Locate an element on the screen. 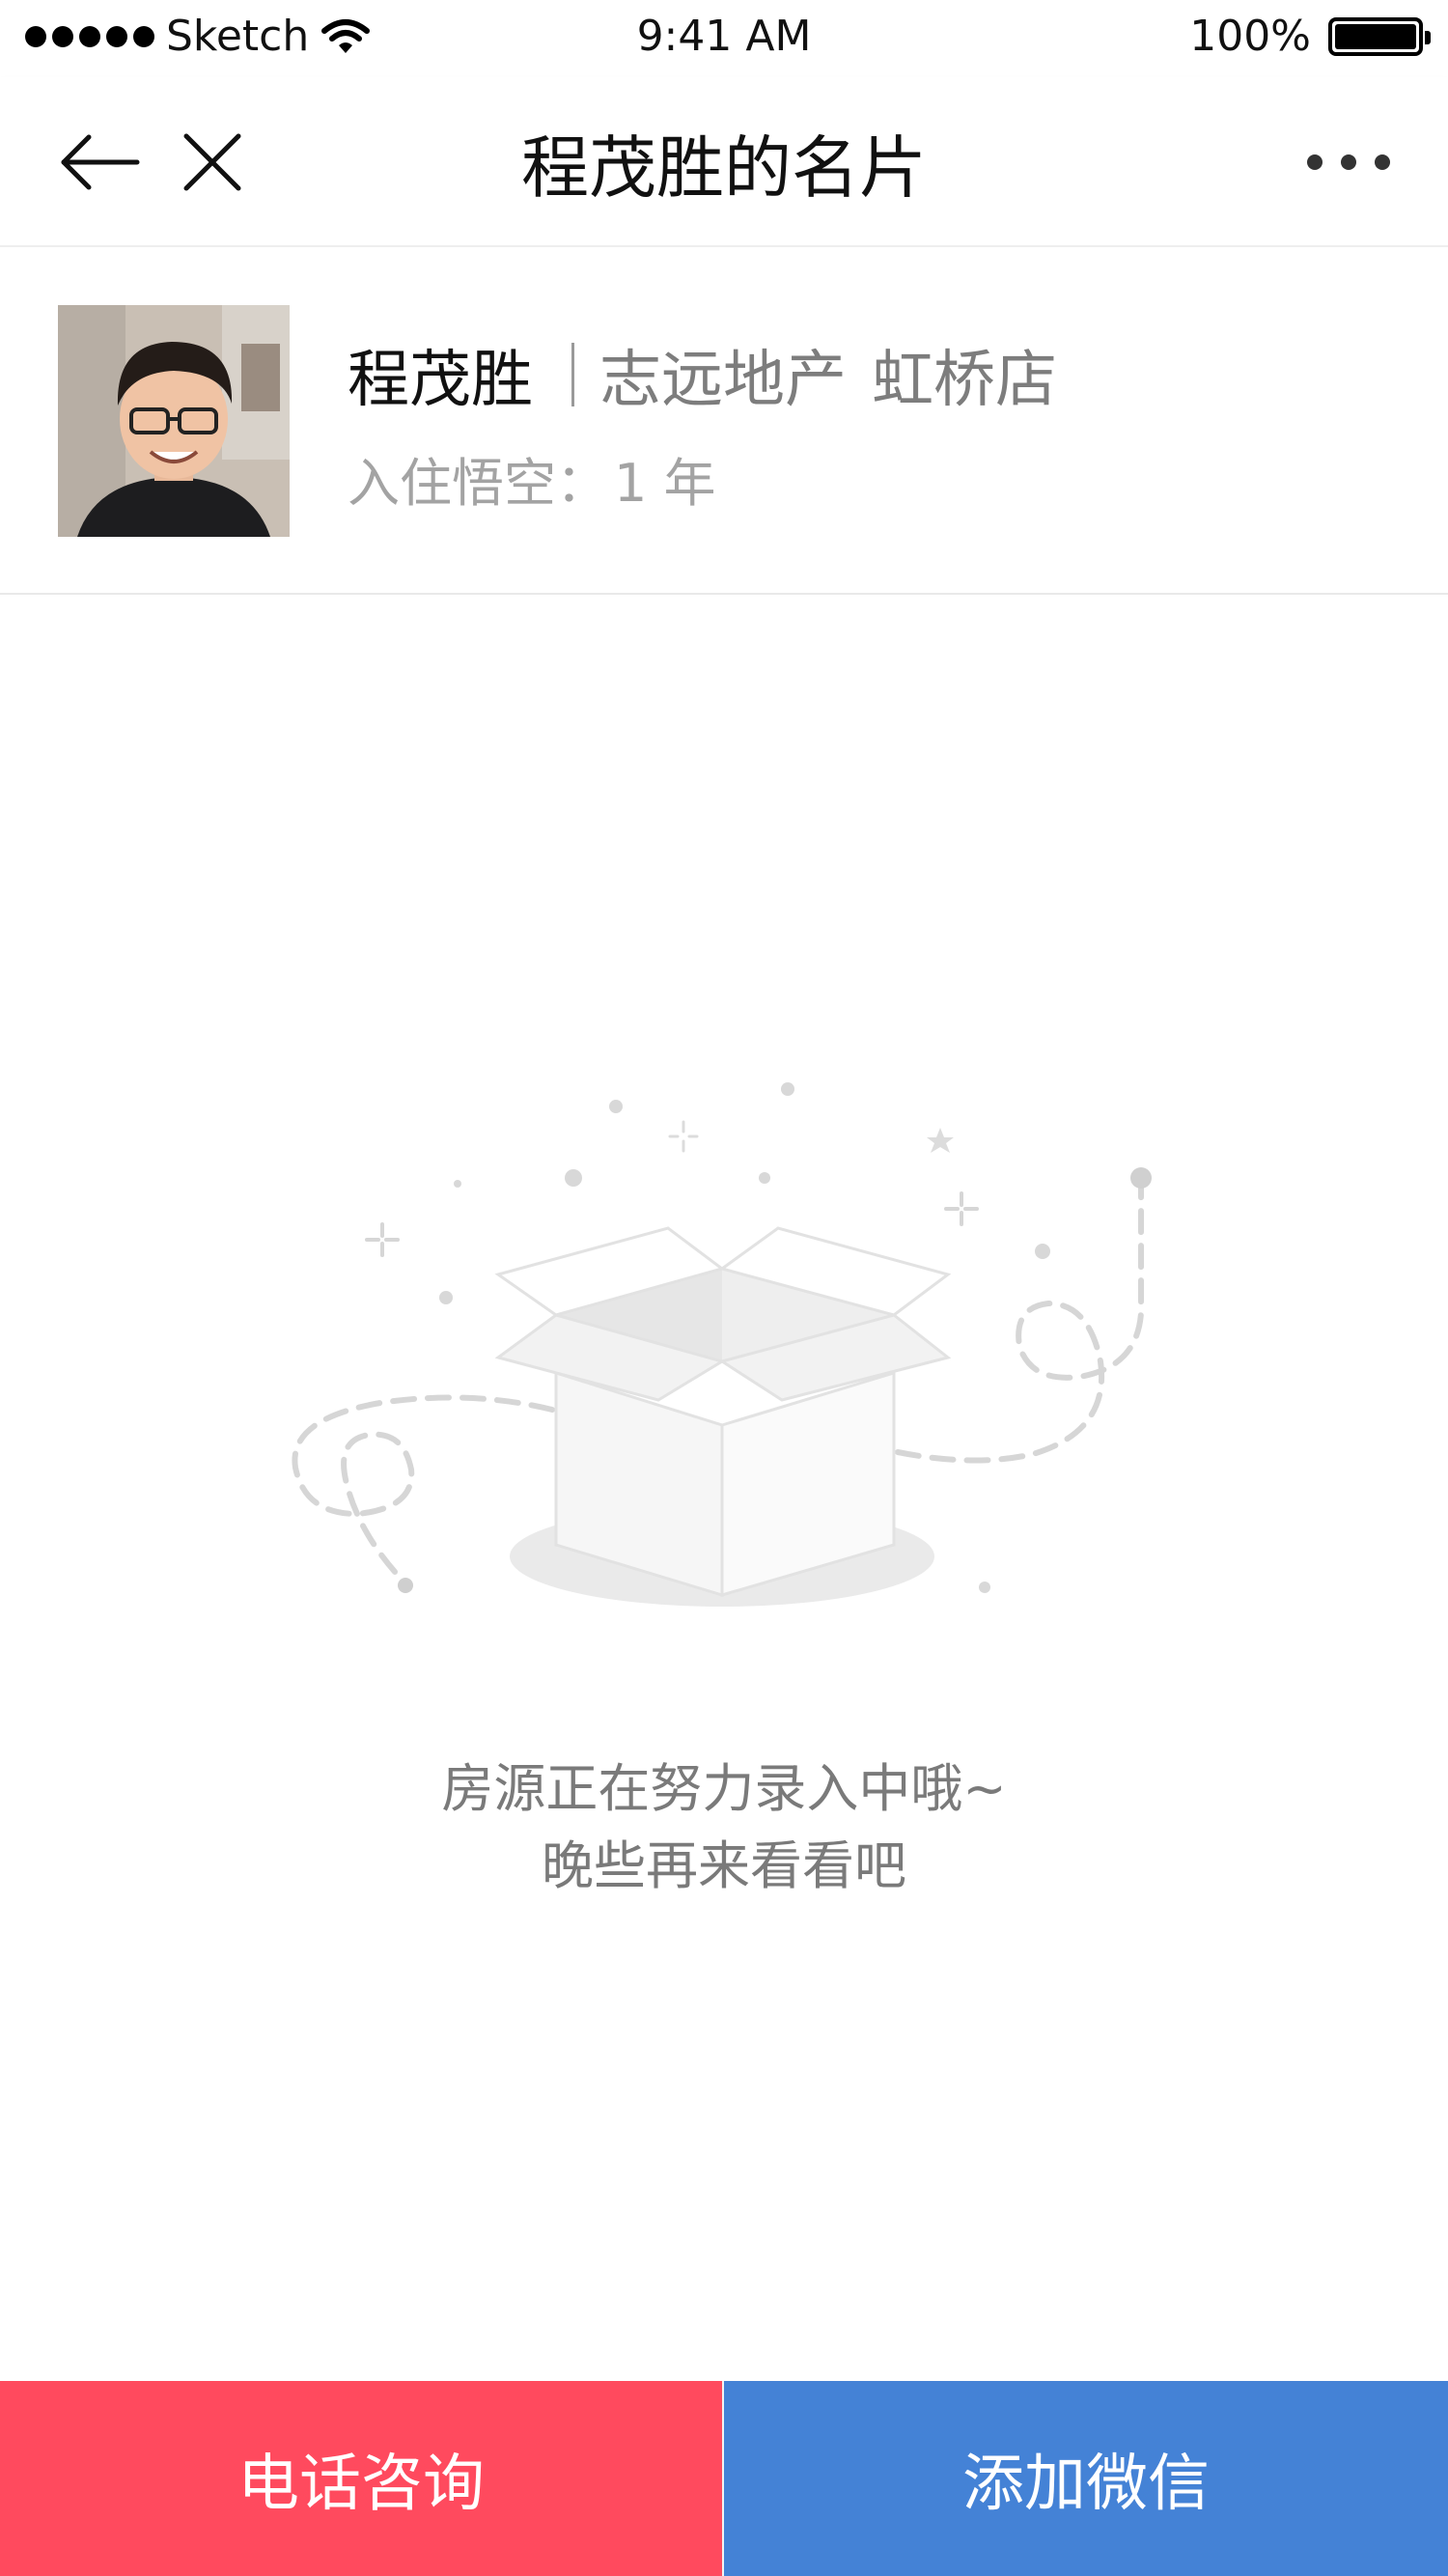 The height and width of the screenshot is (2576, 1448). tenure: 入住悟空： 1 年 is located at coordinates (532, 479).